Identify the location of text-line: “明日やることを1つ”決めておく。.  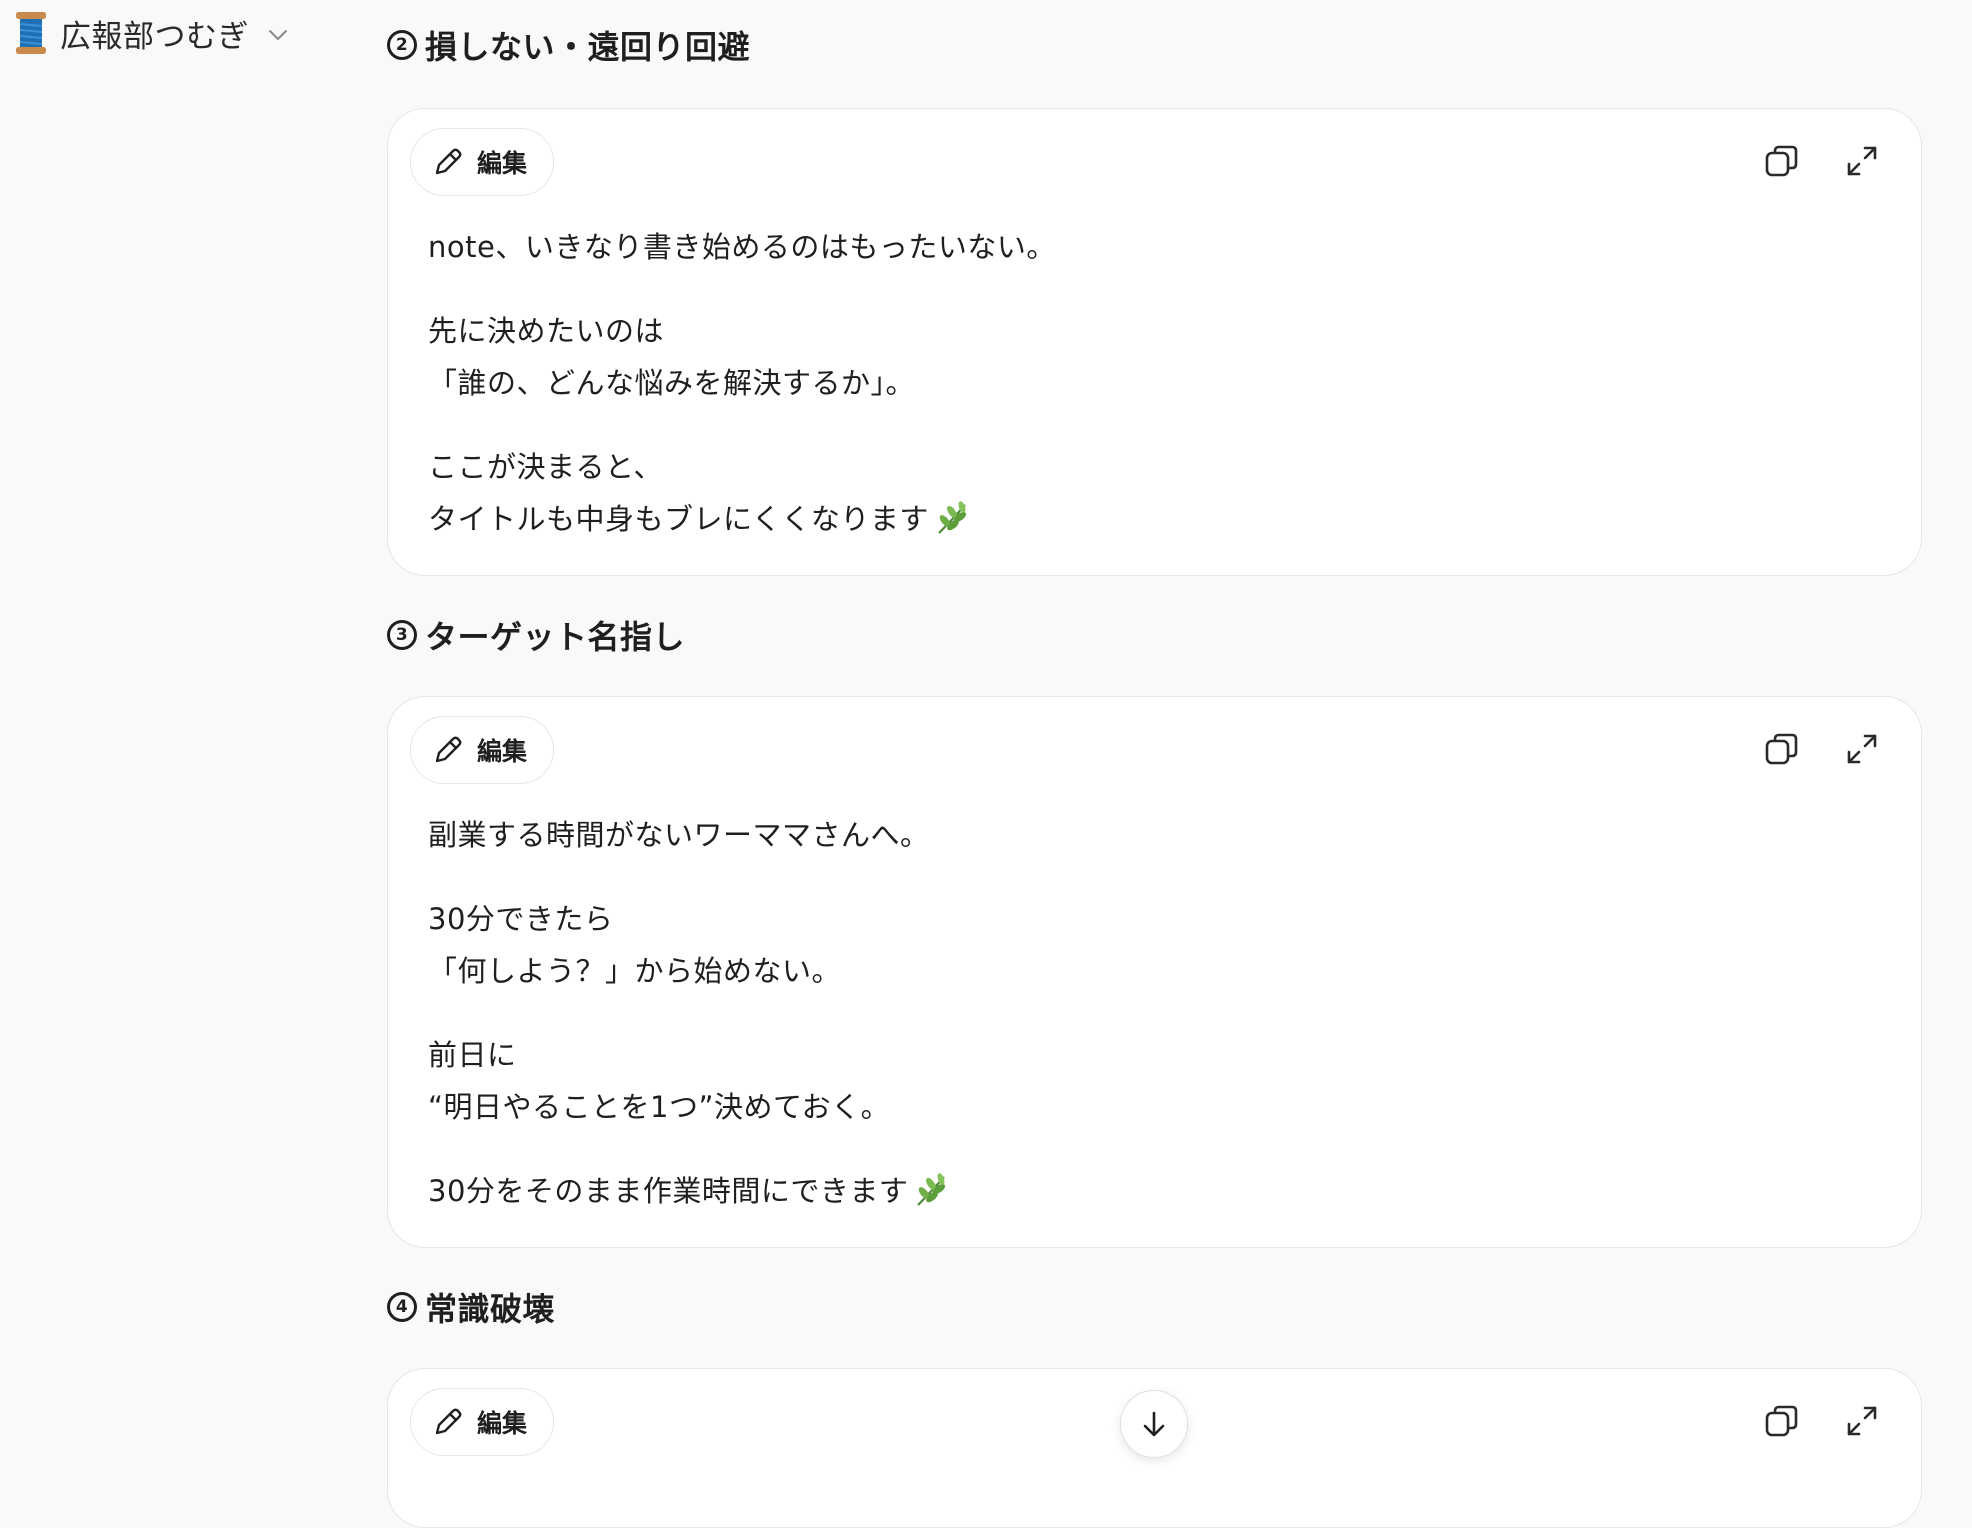
(659, 1107).